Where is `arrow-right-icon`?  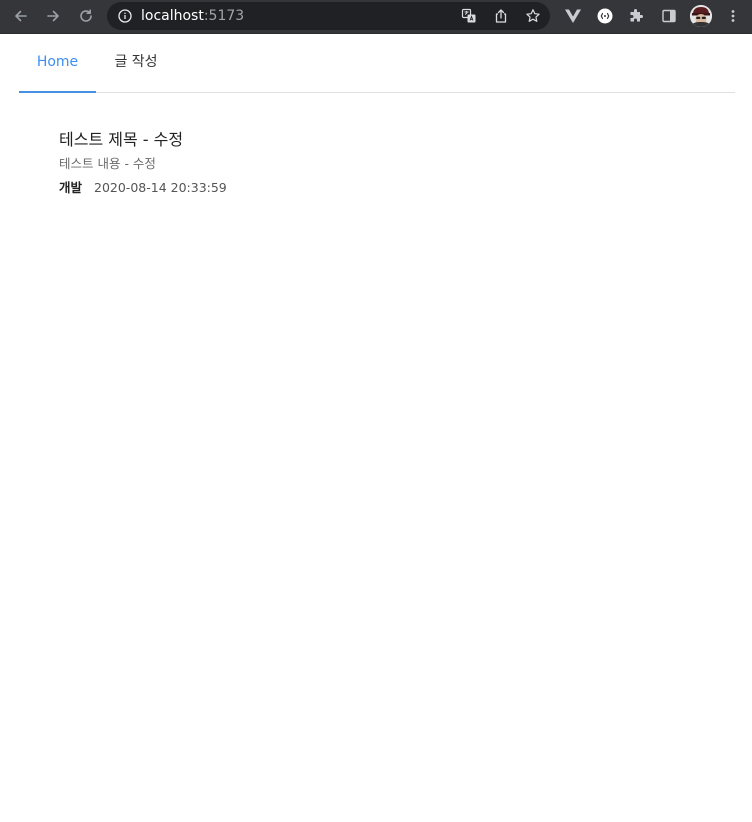 arrow-right-icon is located at coordinates (53, 16).